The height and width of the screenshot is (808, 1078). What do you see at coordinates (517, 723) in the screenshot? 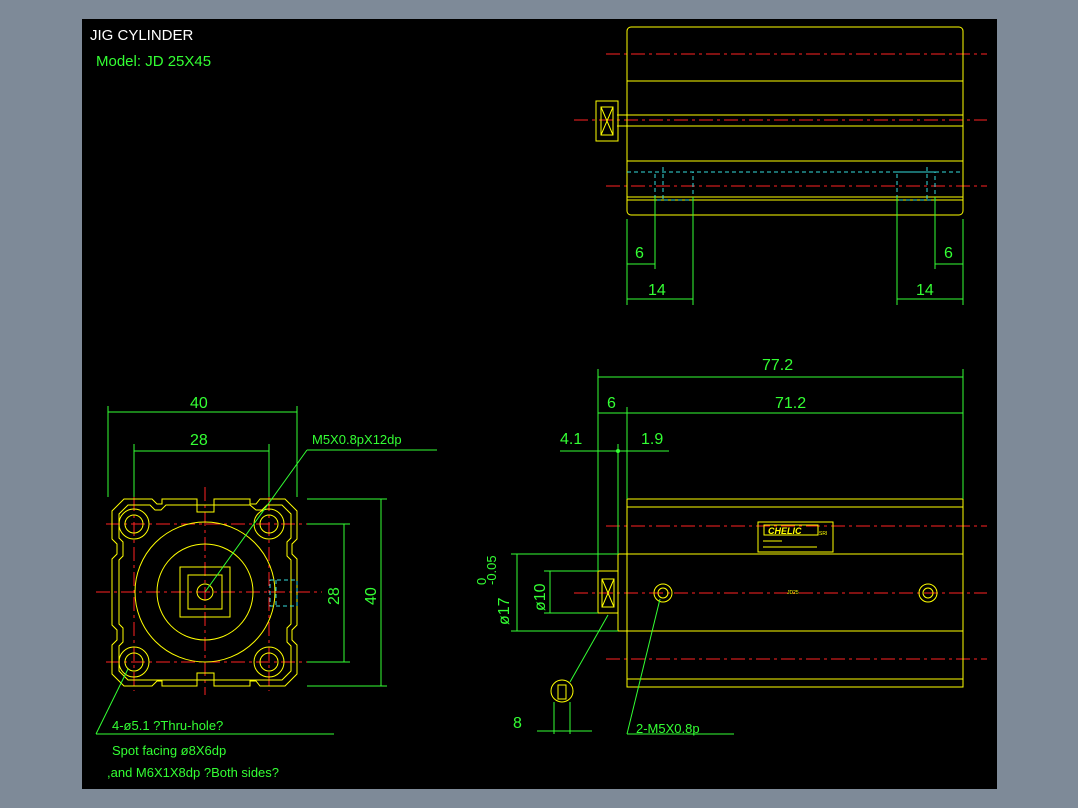
I see `dim-8: 8` at bounding box center [517, 723].